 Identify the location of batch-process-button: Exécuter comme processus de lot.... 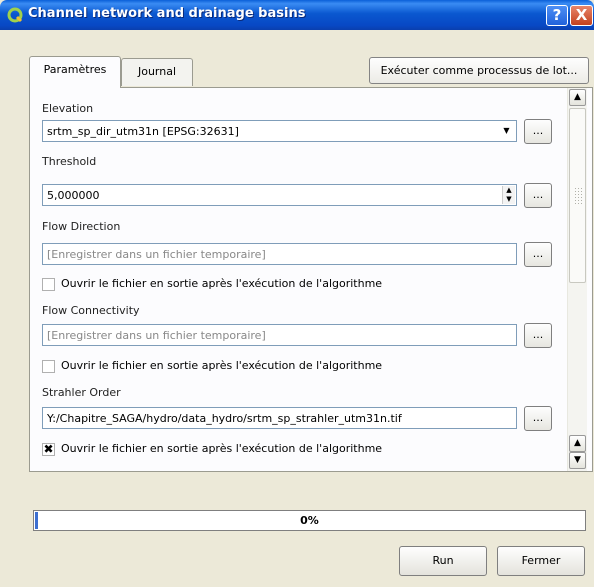
(479, 70).